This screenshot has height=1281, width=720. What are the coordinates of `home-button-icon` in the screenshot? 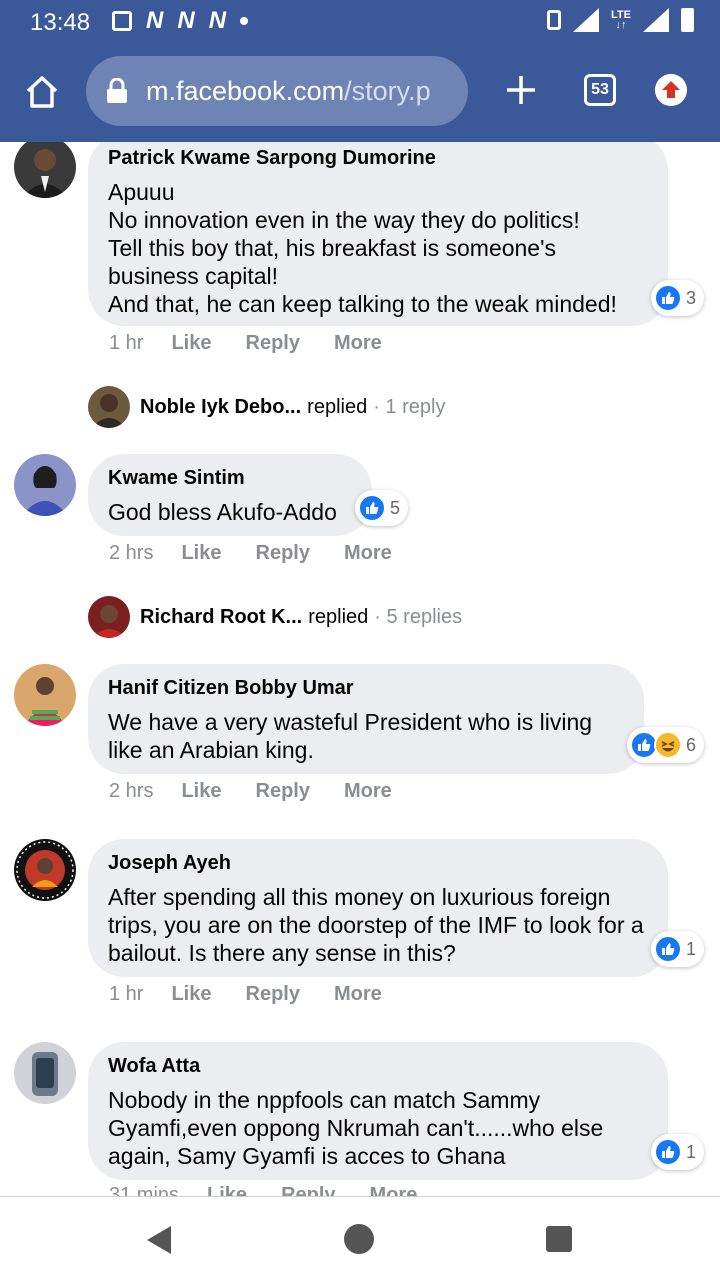 It's located at (359, 1239).